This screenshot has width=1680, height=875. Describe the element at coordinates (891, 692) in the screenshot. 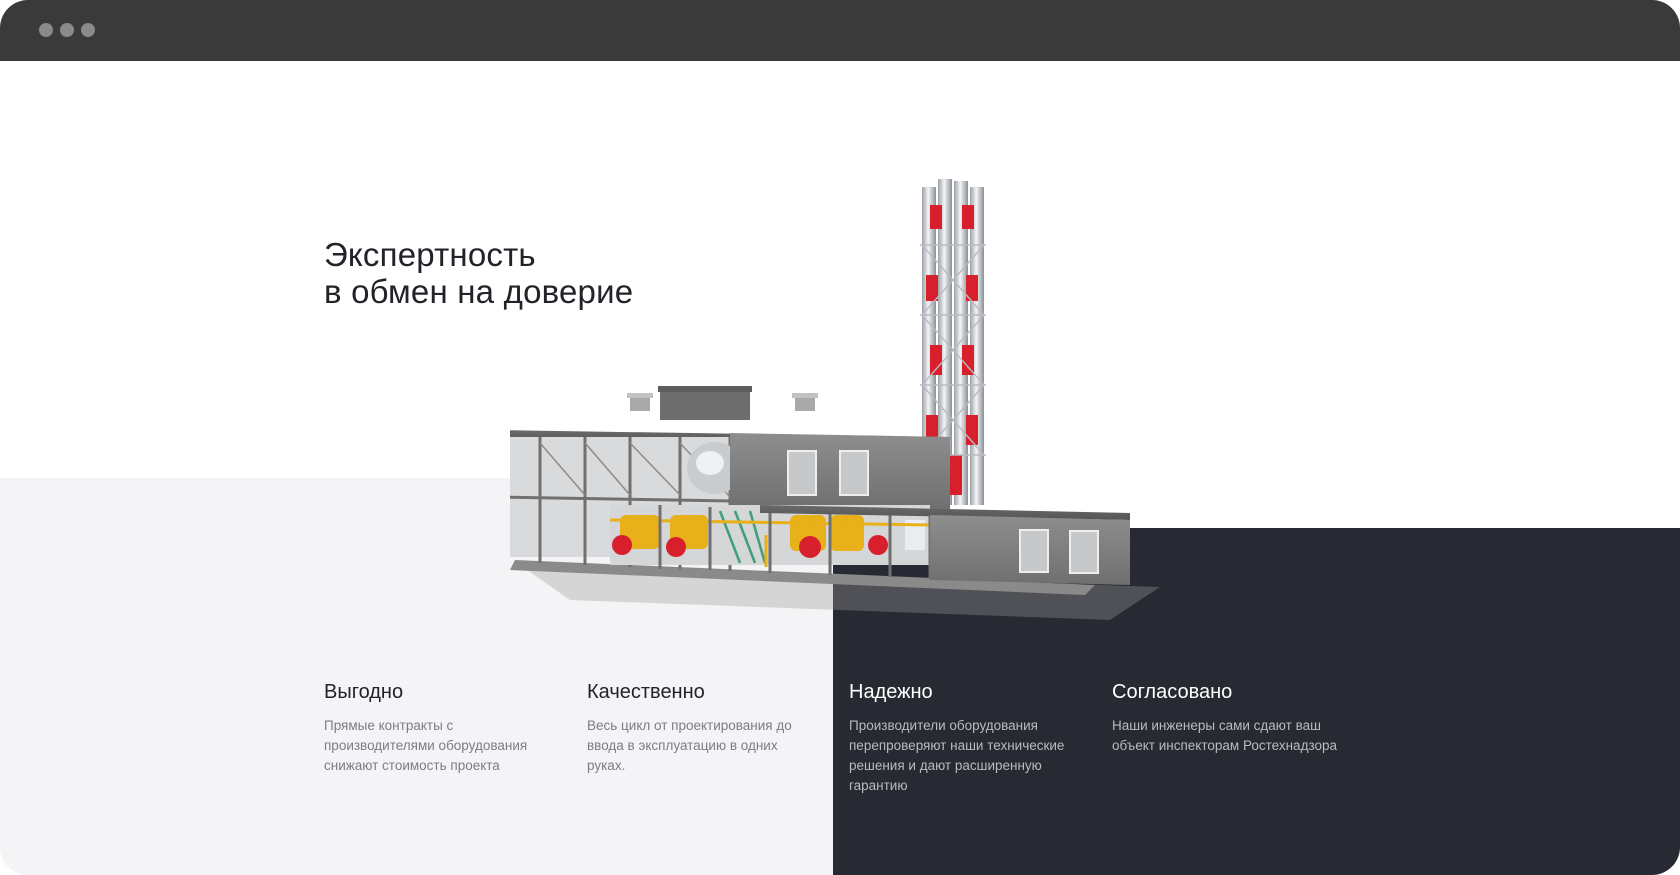

I see `feature-title: Надежно` at that location.